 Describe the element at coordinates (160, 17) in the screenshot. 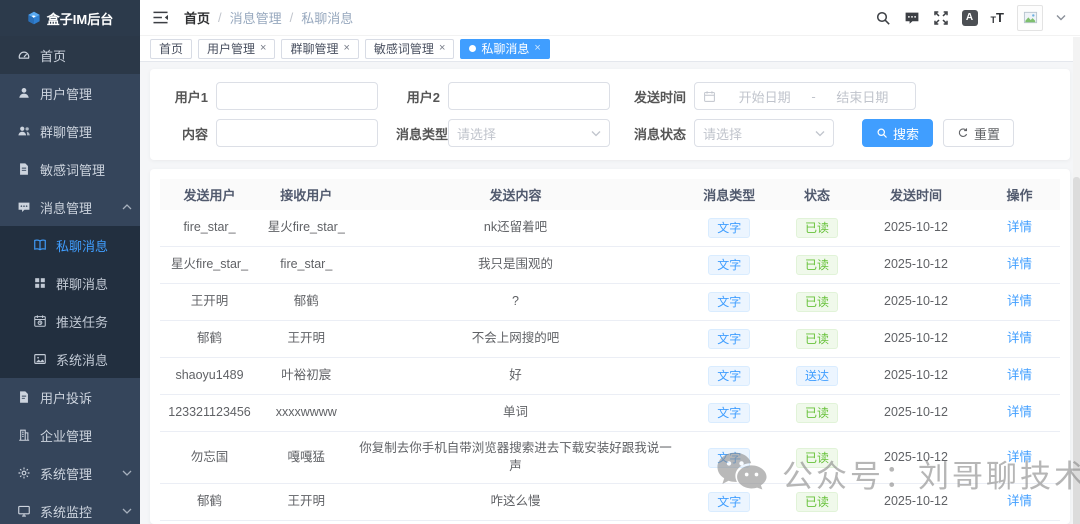

I see `sidebar-collapse-icon` at that location.